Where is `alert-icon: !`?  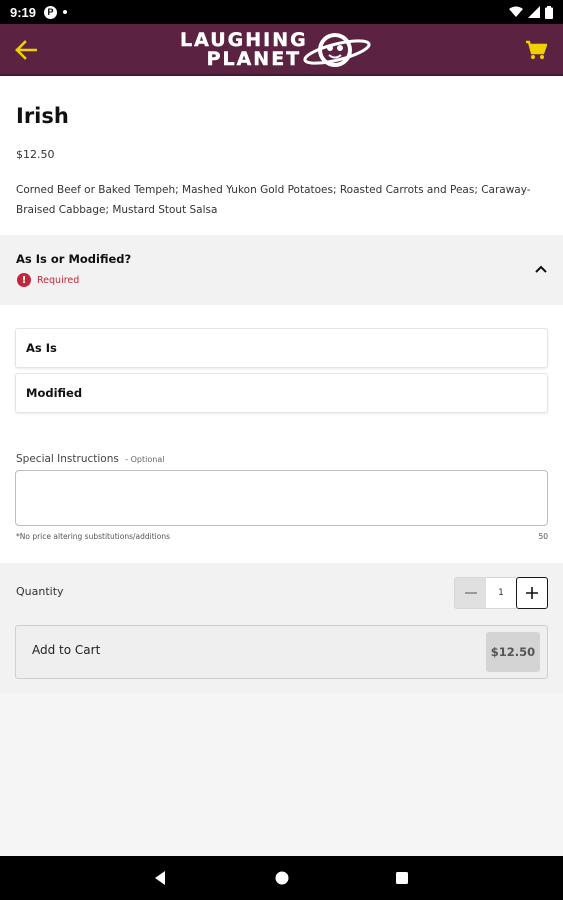 alert-icon: ! is located at coordinates (24, 280).